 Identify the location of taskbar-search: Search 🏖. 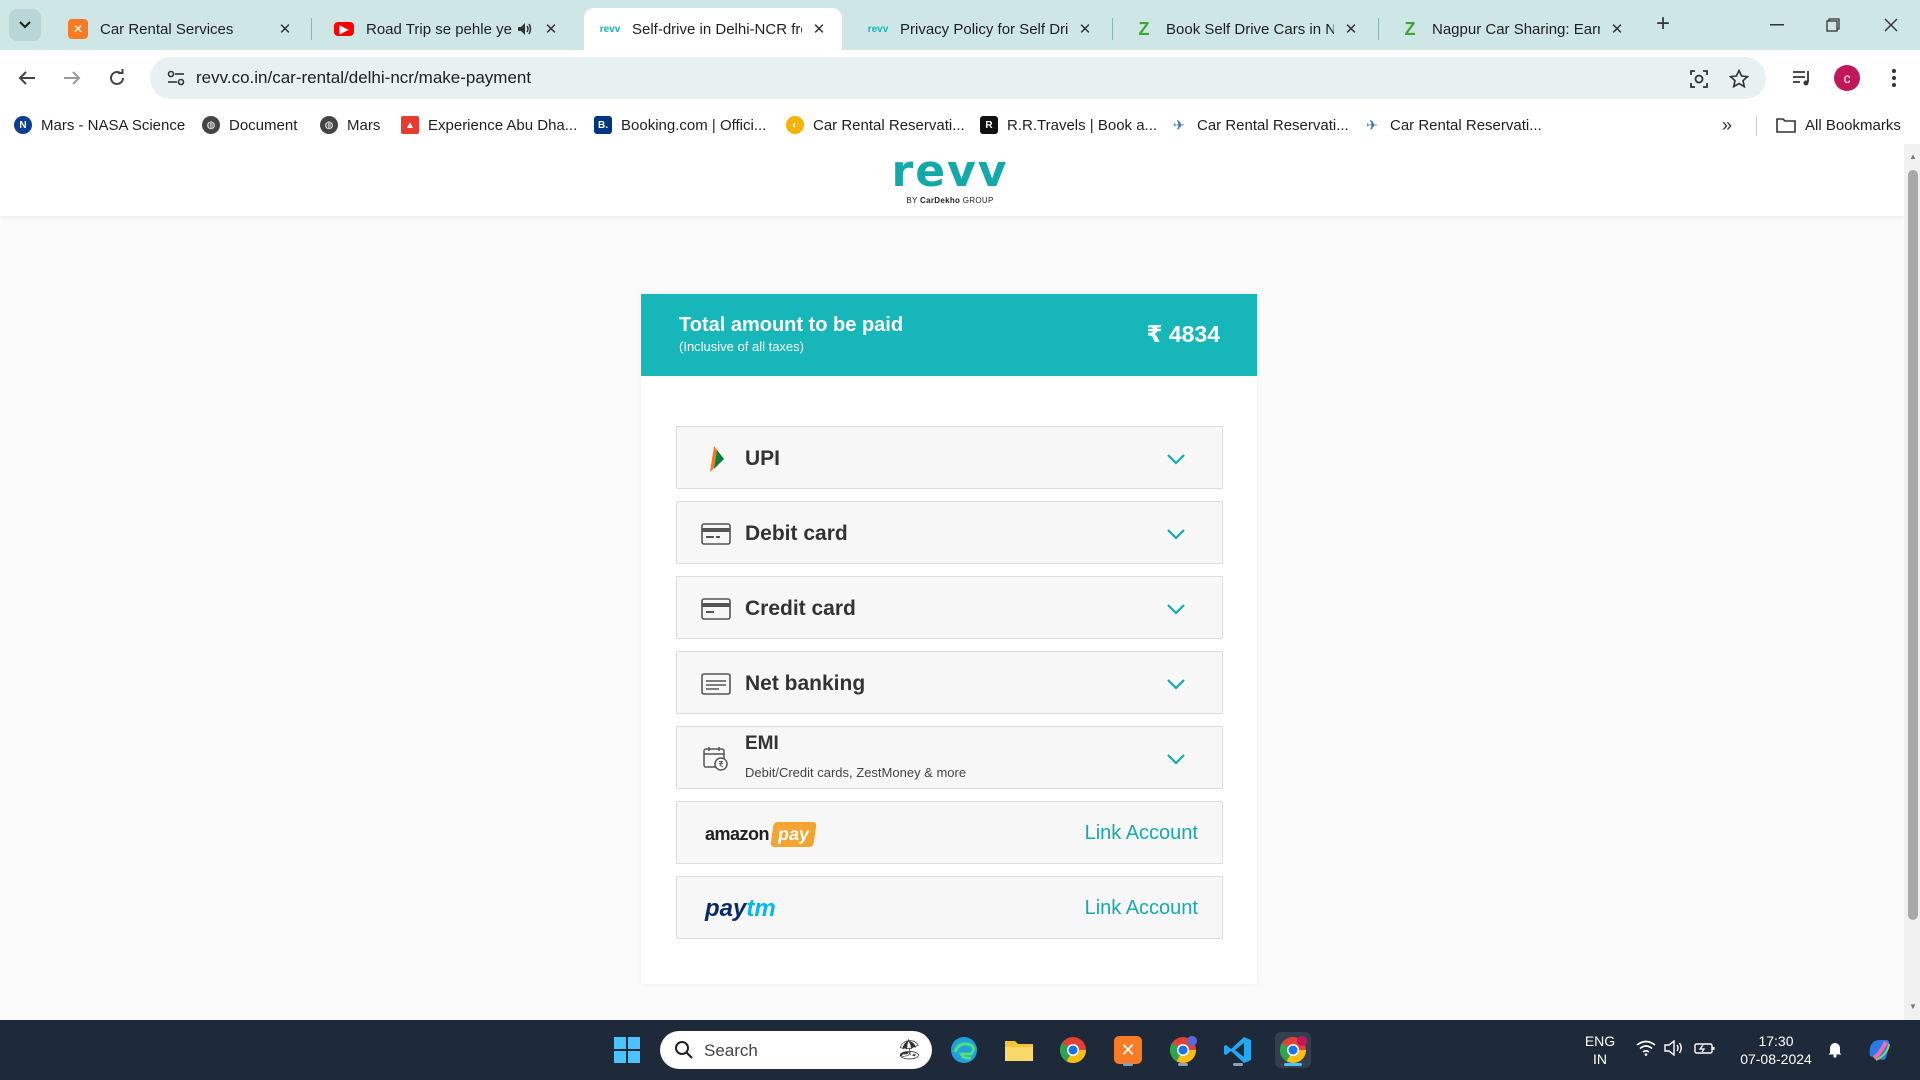
(796, 1050).